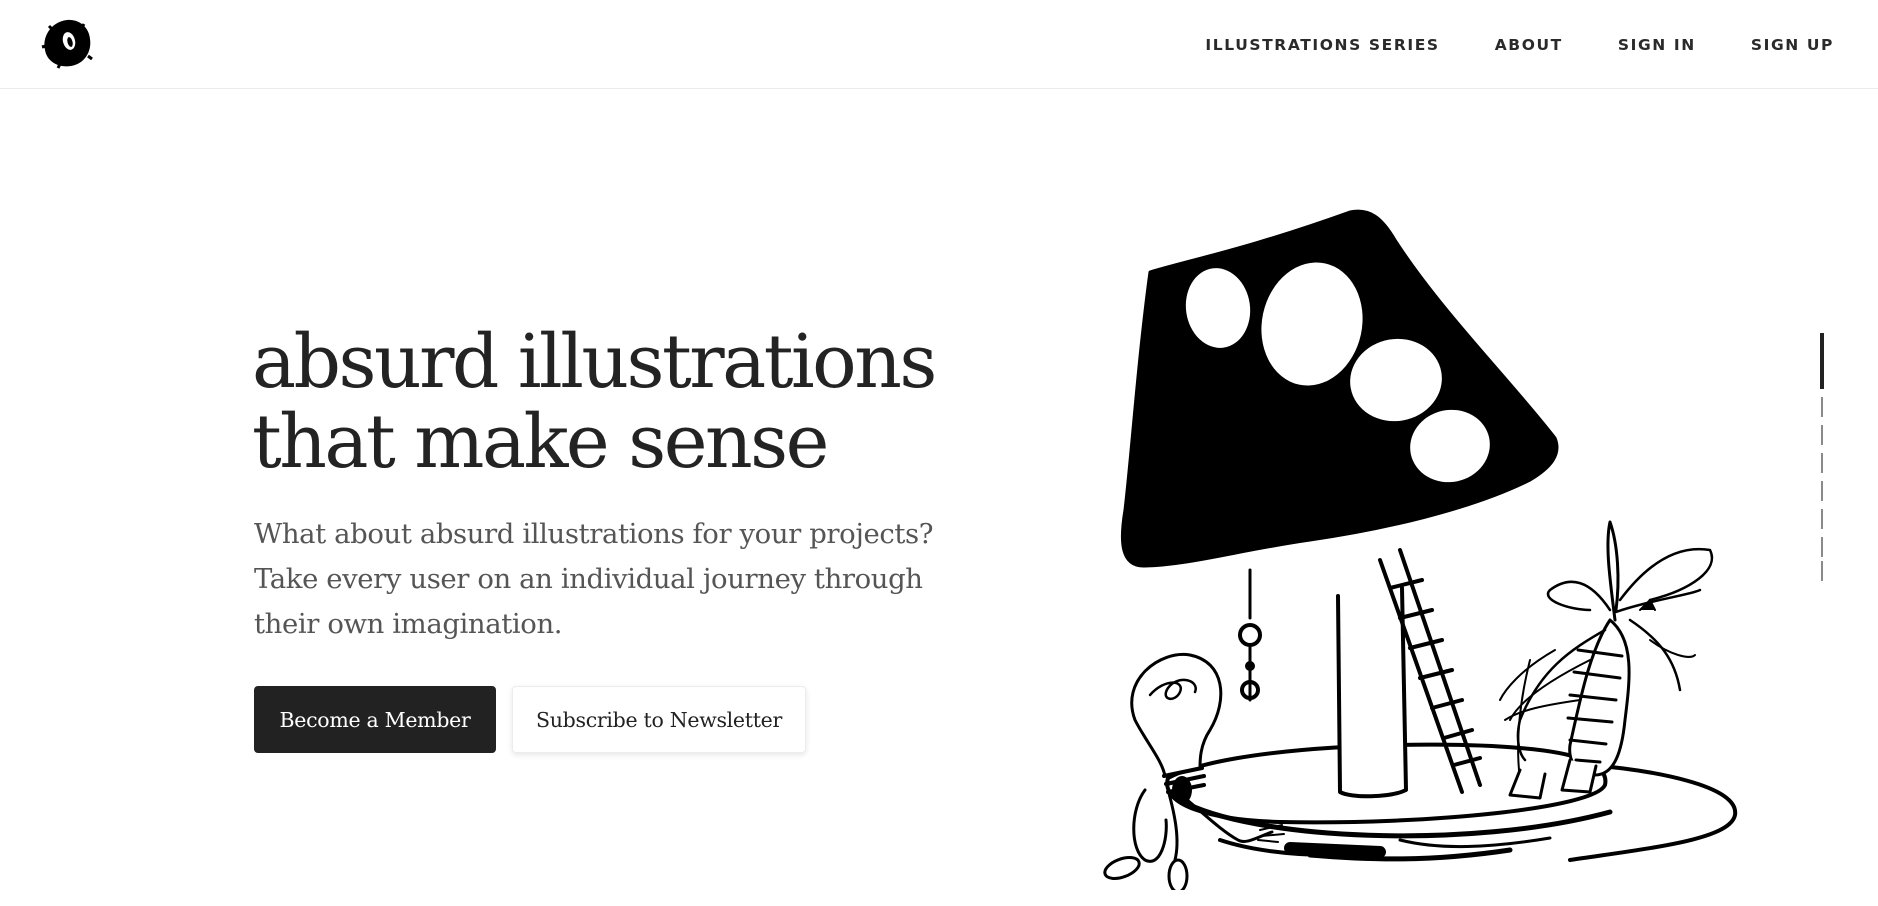 The image size is (1878, 906). Describe the element at coordinates (1822, 457) in the screenshot. I see `scroll-progress-indicator` at that location.